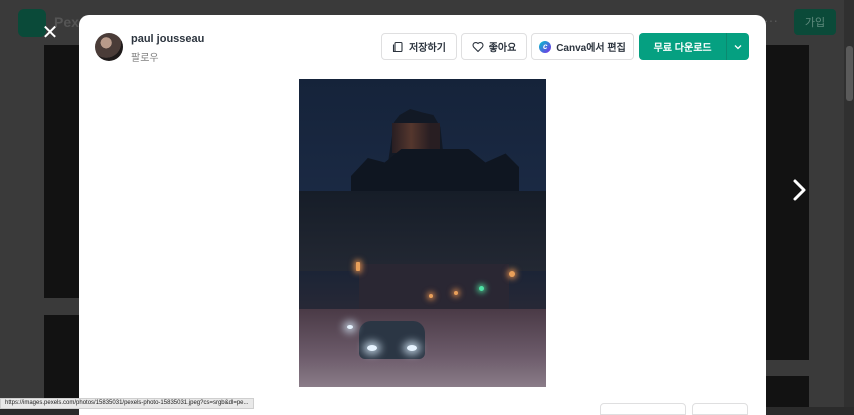 This screenshot has height=415, width=854. I want to click on free-download-button: 무료 다운로드, so click(694, 46).